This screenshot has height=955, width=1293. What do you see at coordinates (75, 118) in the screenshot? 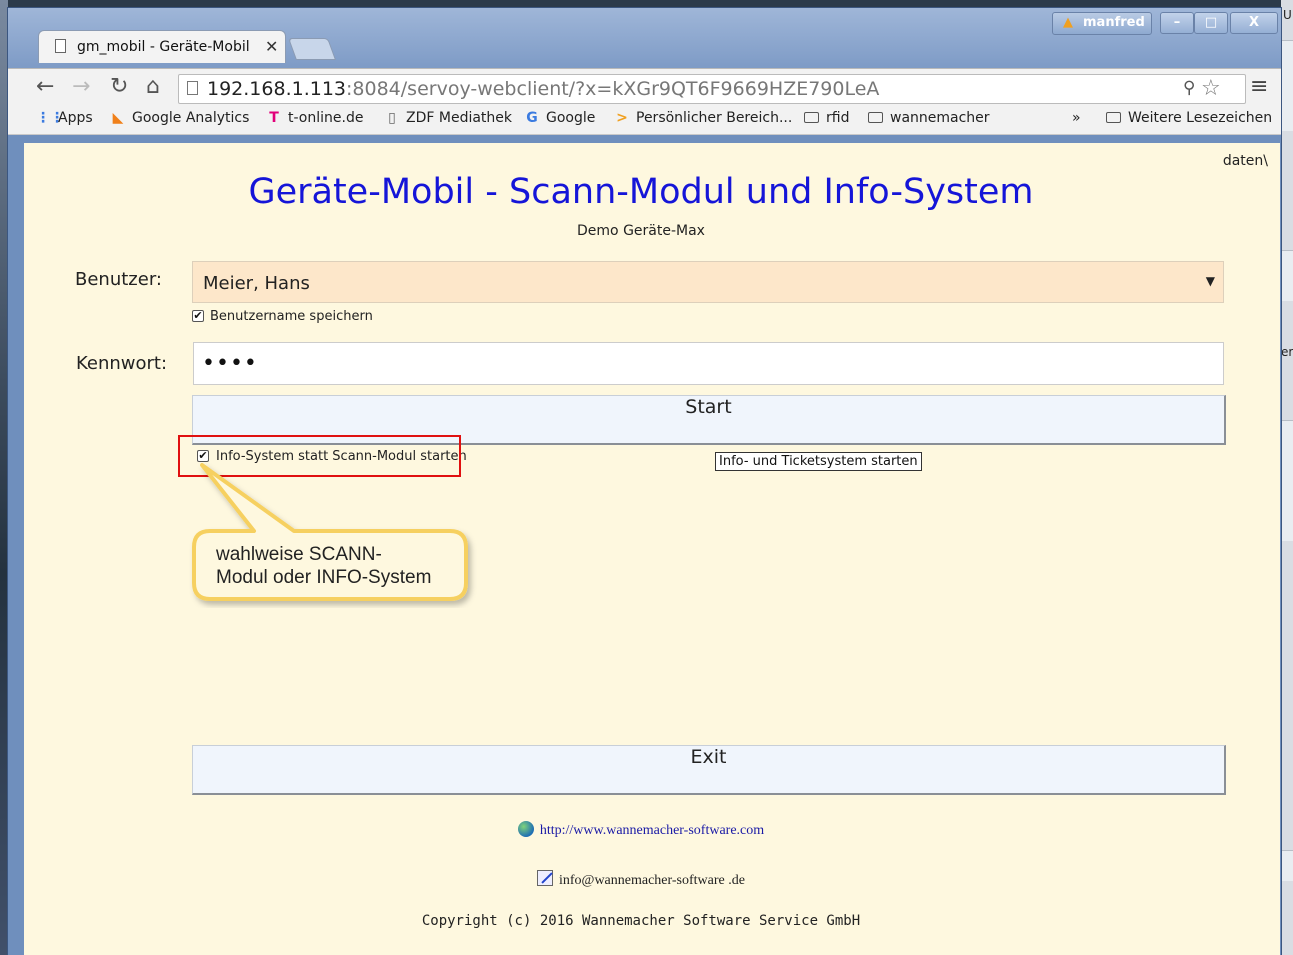
I see `bookmark-label: Apps` at bounding box center [75, 118].